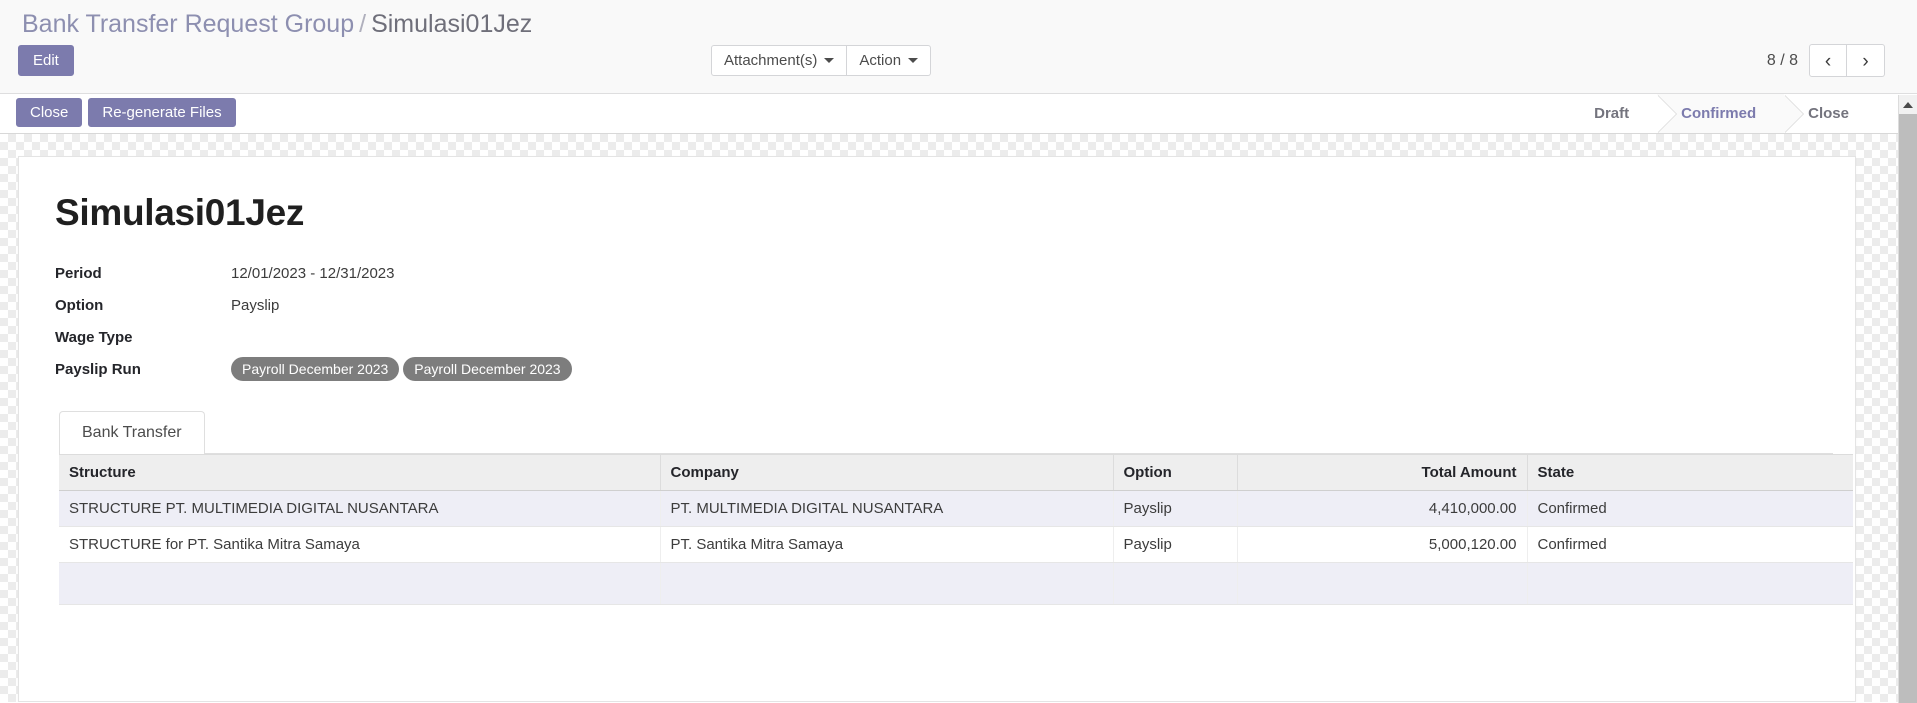 This screenshot has height=703, width=1917. What do you see at coordinates (94, 337) in the screenshot?
I see `field-label-wage-type: Wage Type` at bounding box center [94, 337].